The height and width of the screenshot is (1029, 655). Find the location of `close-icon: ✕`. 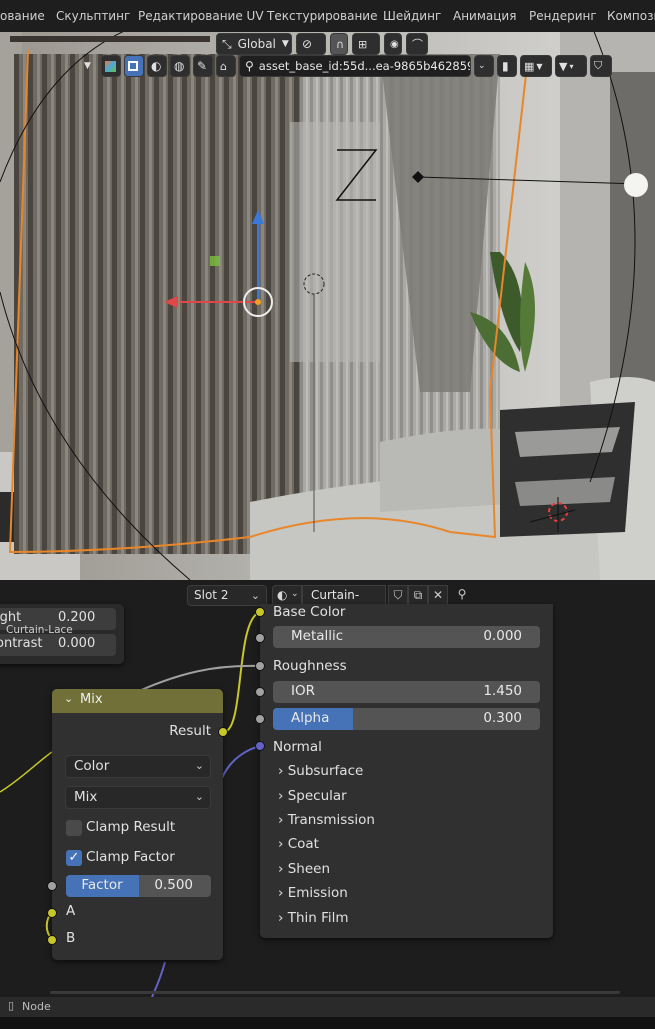

close-icon: ✕ is located at coordinates (438, 595).